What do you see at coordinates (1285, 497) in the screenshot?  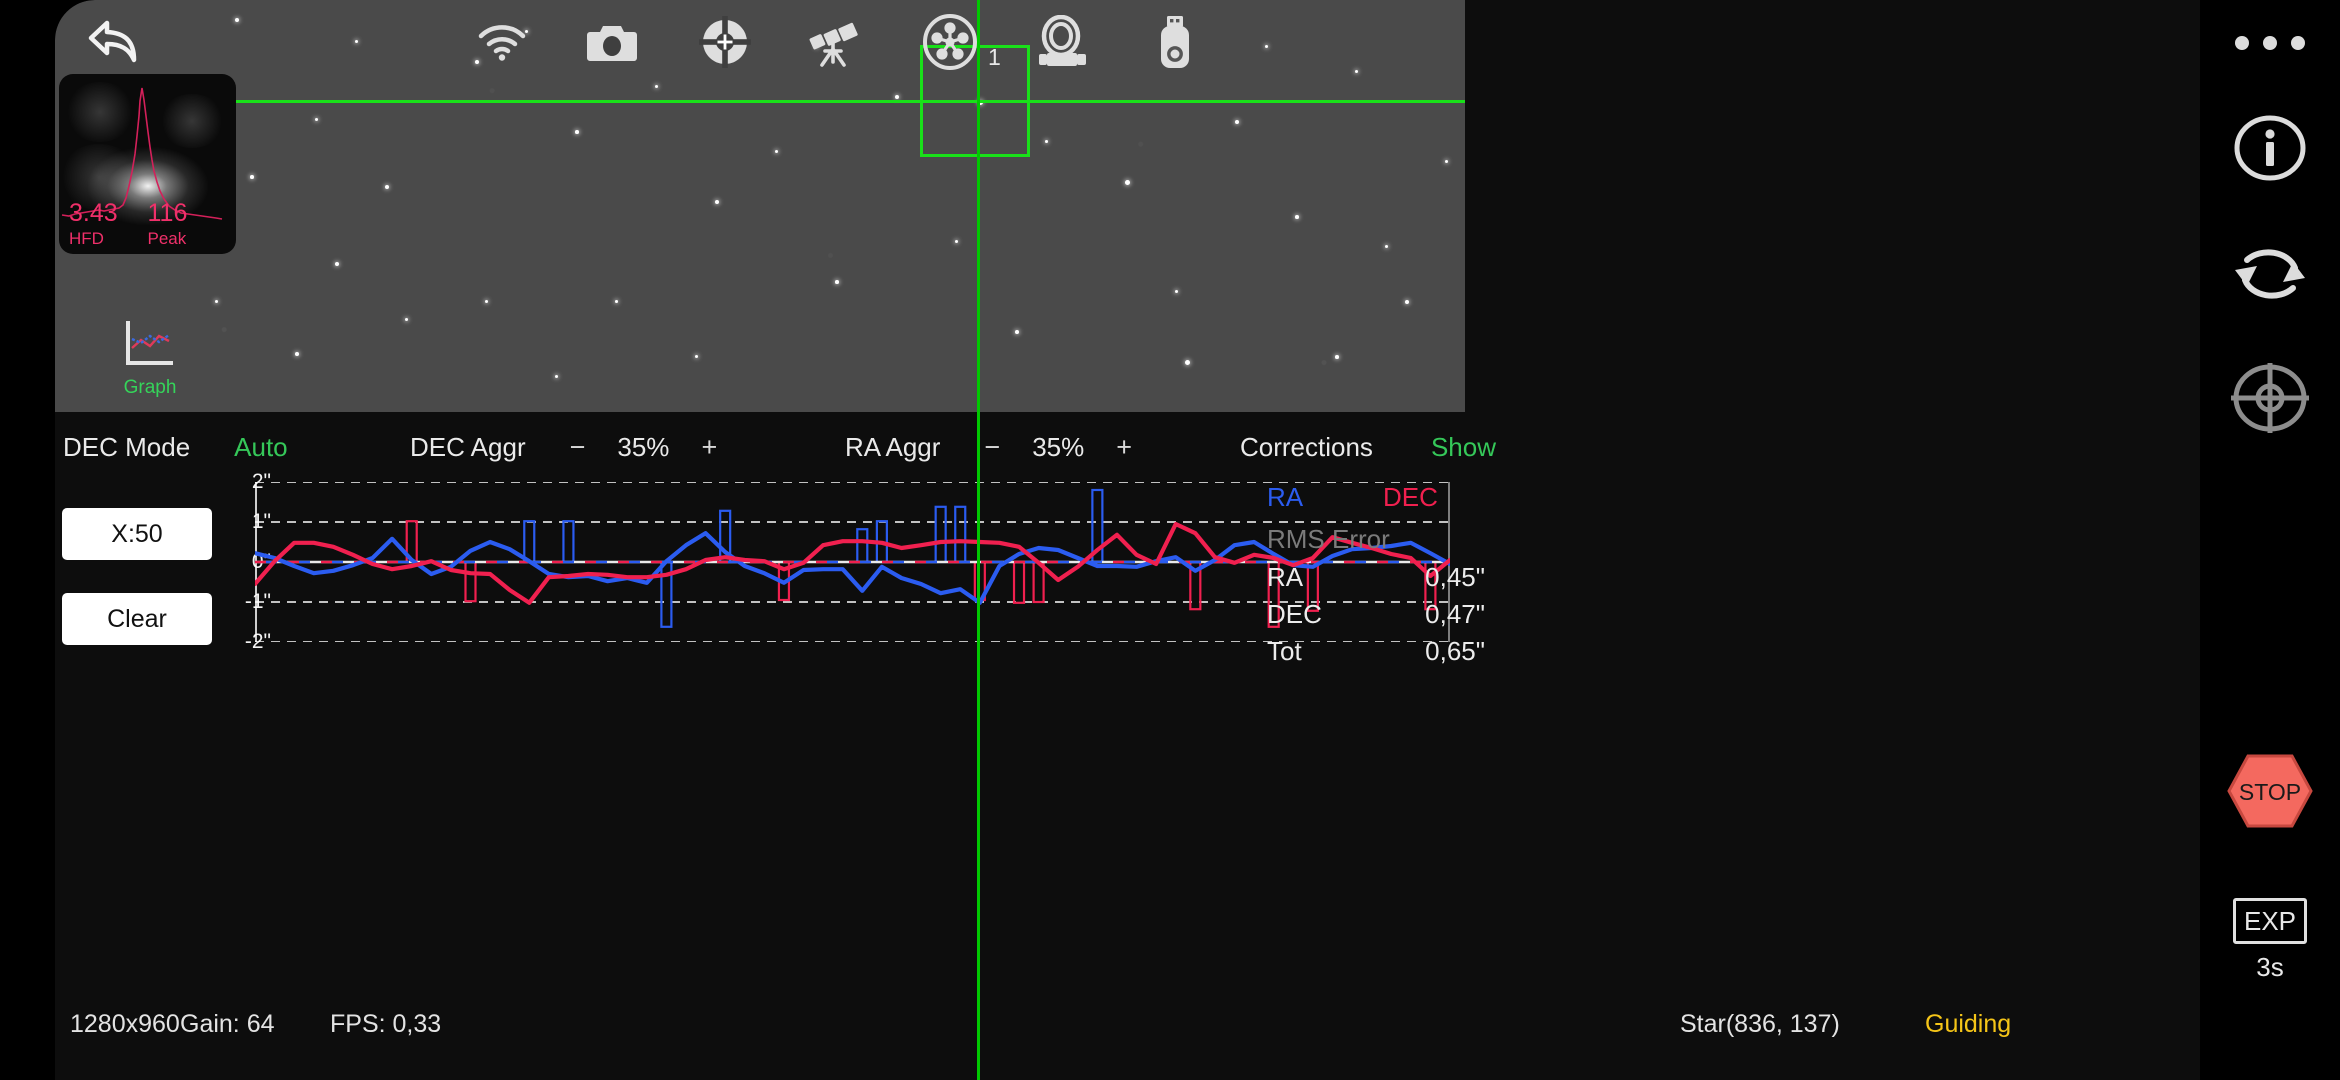 I see `readout-ra-header: RA` at bounding box center [1285, 497].